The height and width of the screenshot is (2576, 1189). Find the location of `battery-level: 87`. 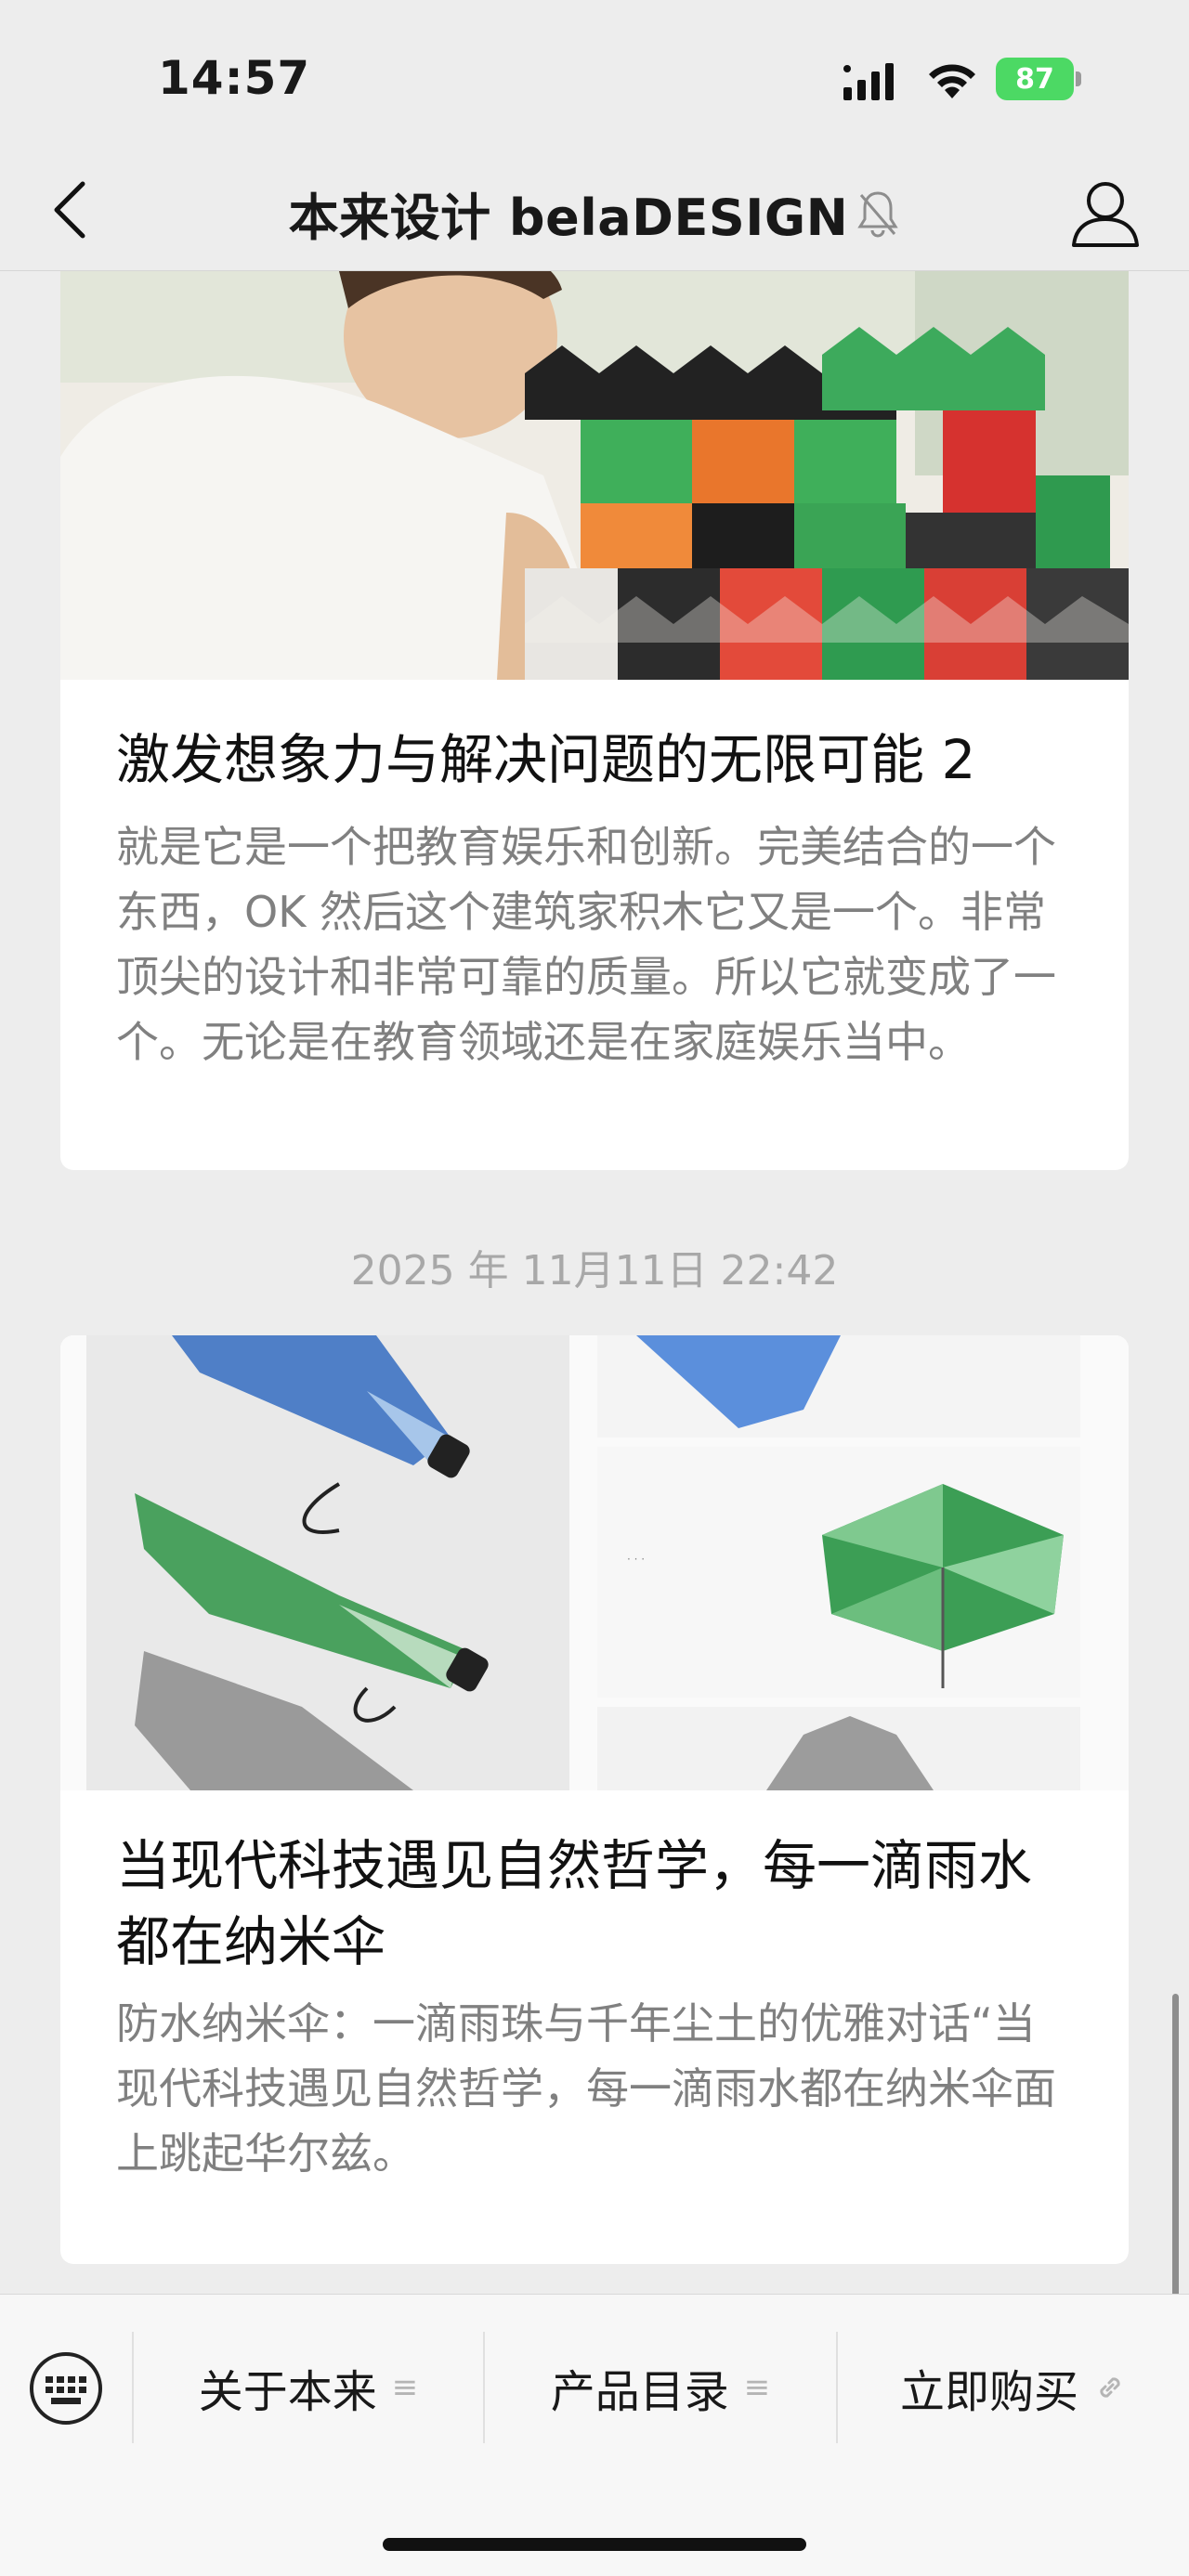

battery-level: 87 is located at coordinates (1035, 79).